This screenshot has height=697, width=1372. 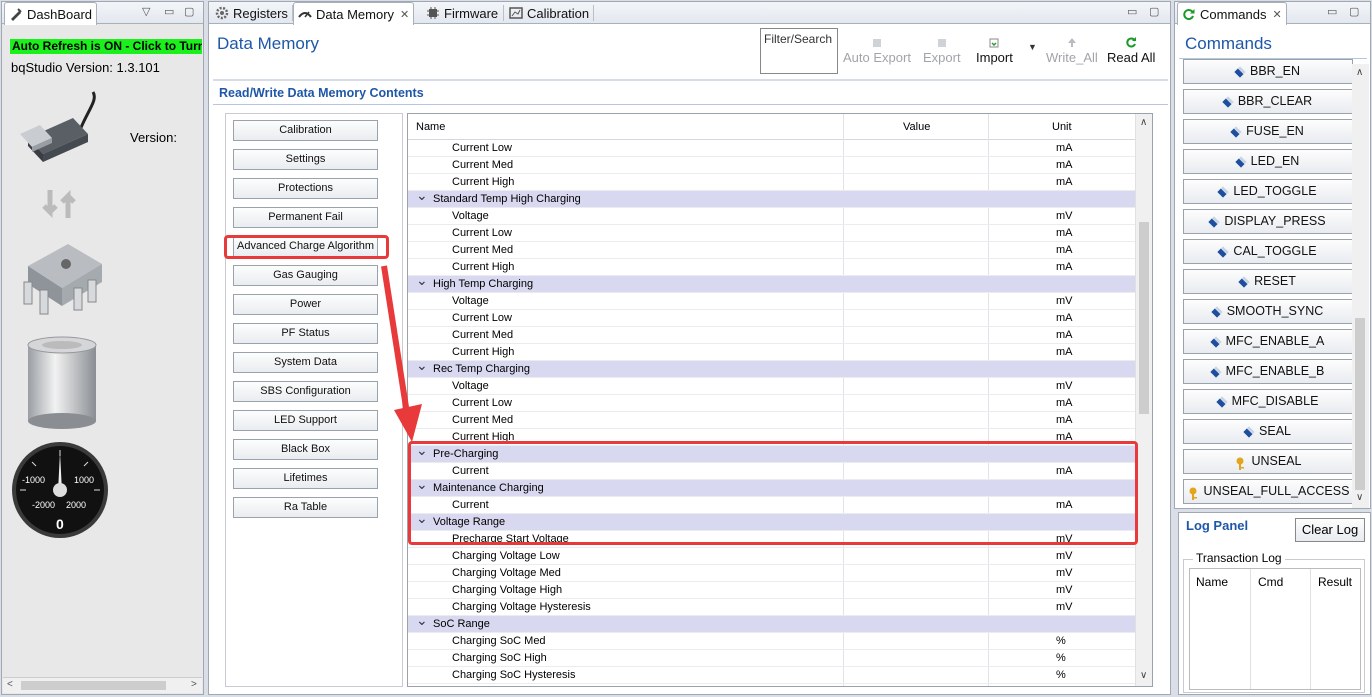 What do you see at coordinates (1268, 101) in the screenshot?
I see `command-button: BBR_CLEAR` at bounding box center [1268, 101].